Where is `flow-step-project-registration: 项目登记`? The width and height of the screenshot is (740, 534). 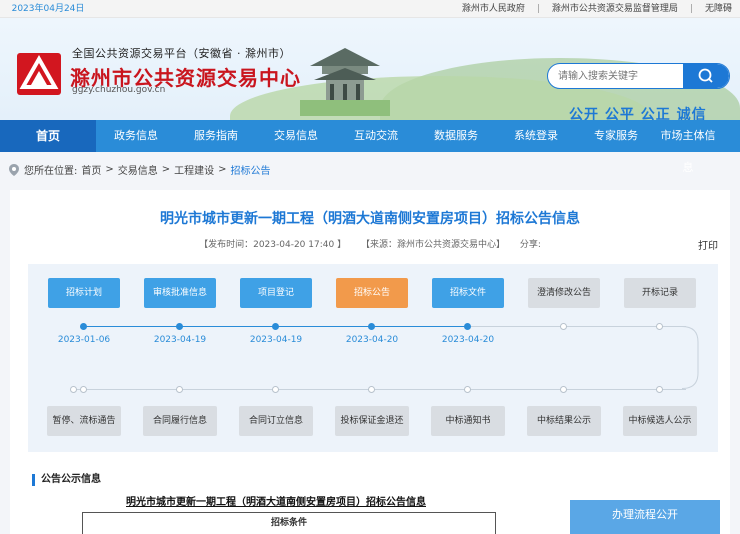
flow-step-project-registration: 项目登记 is located at coordinates (276, 293).